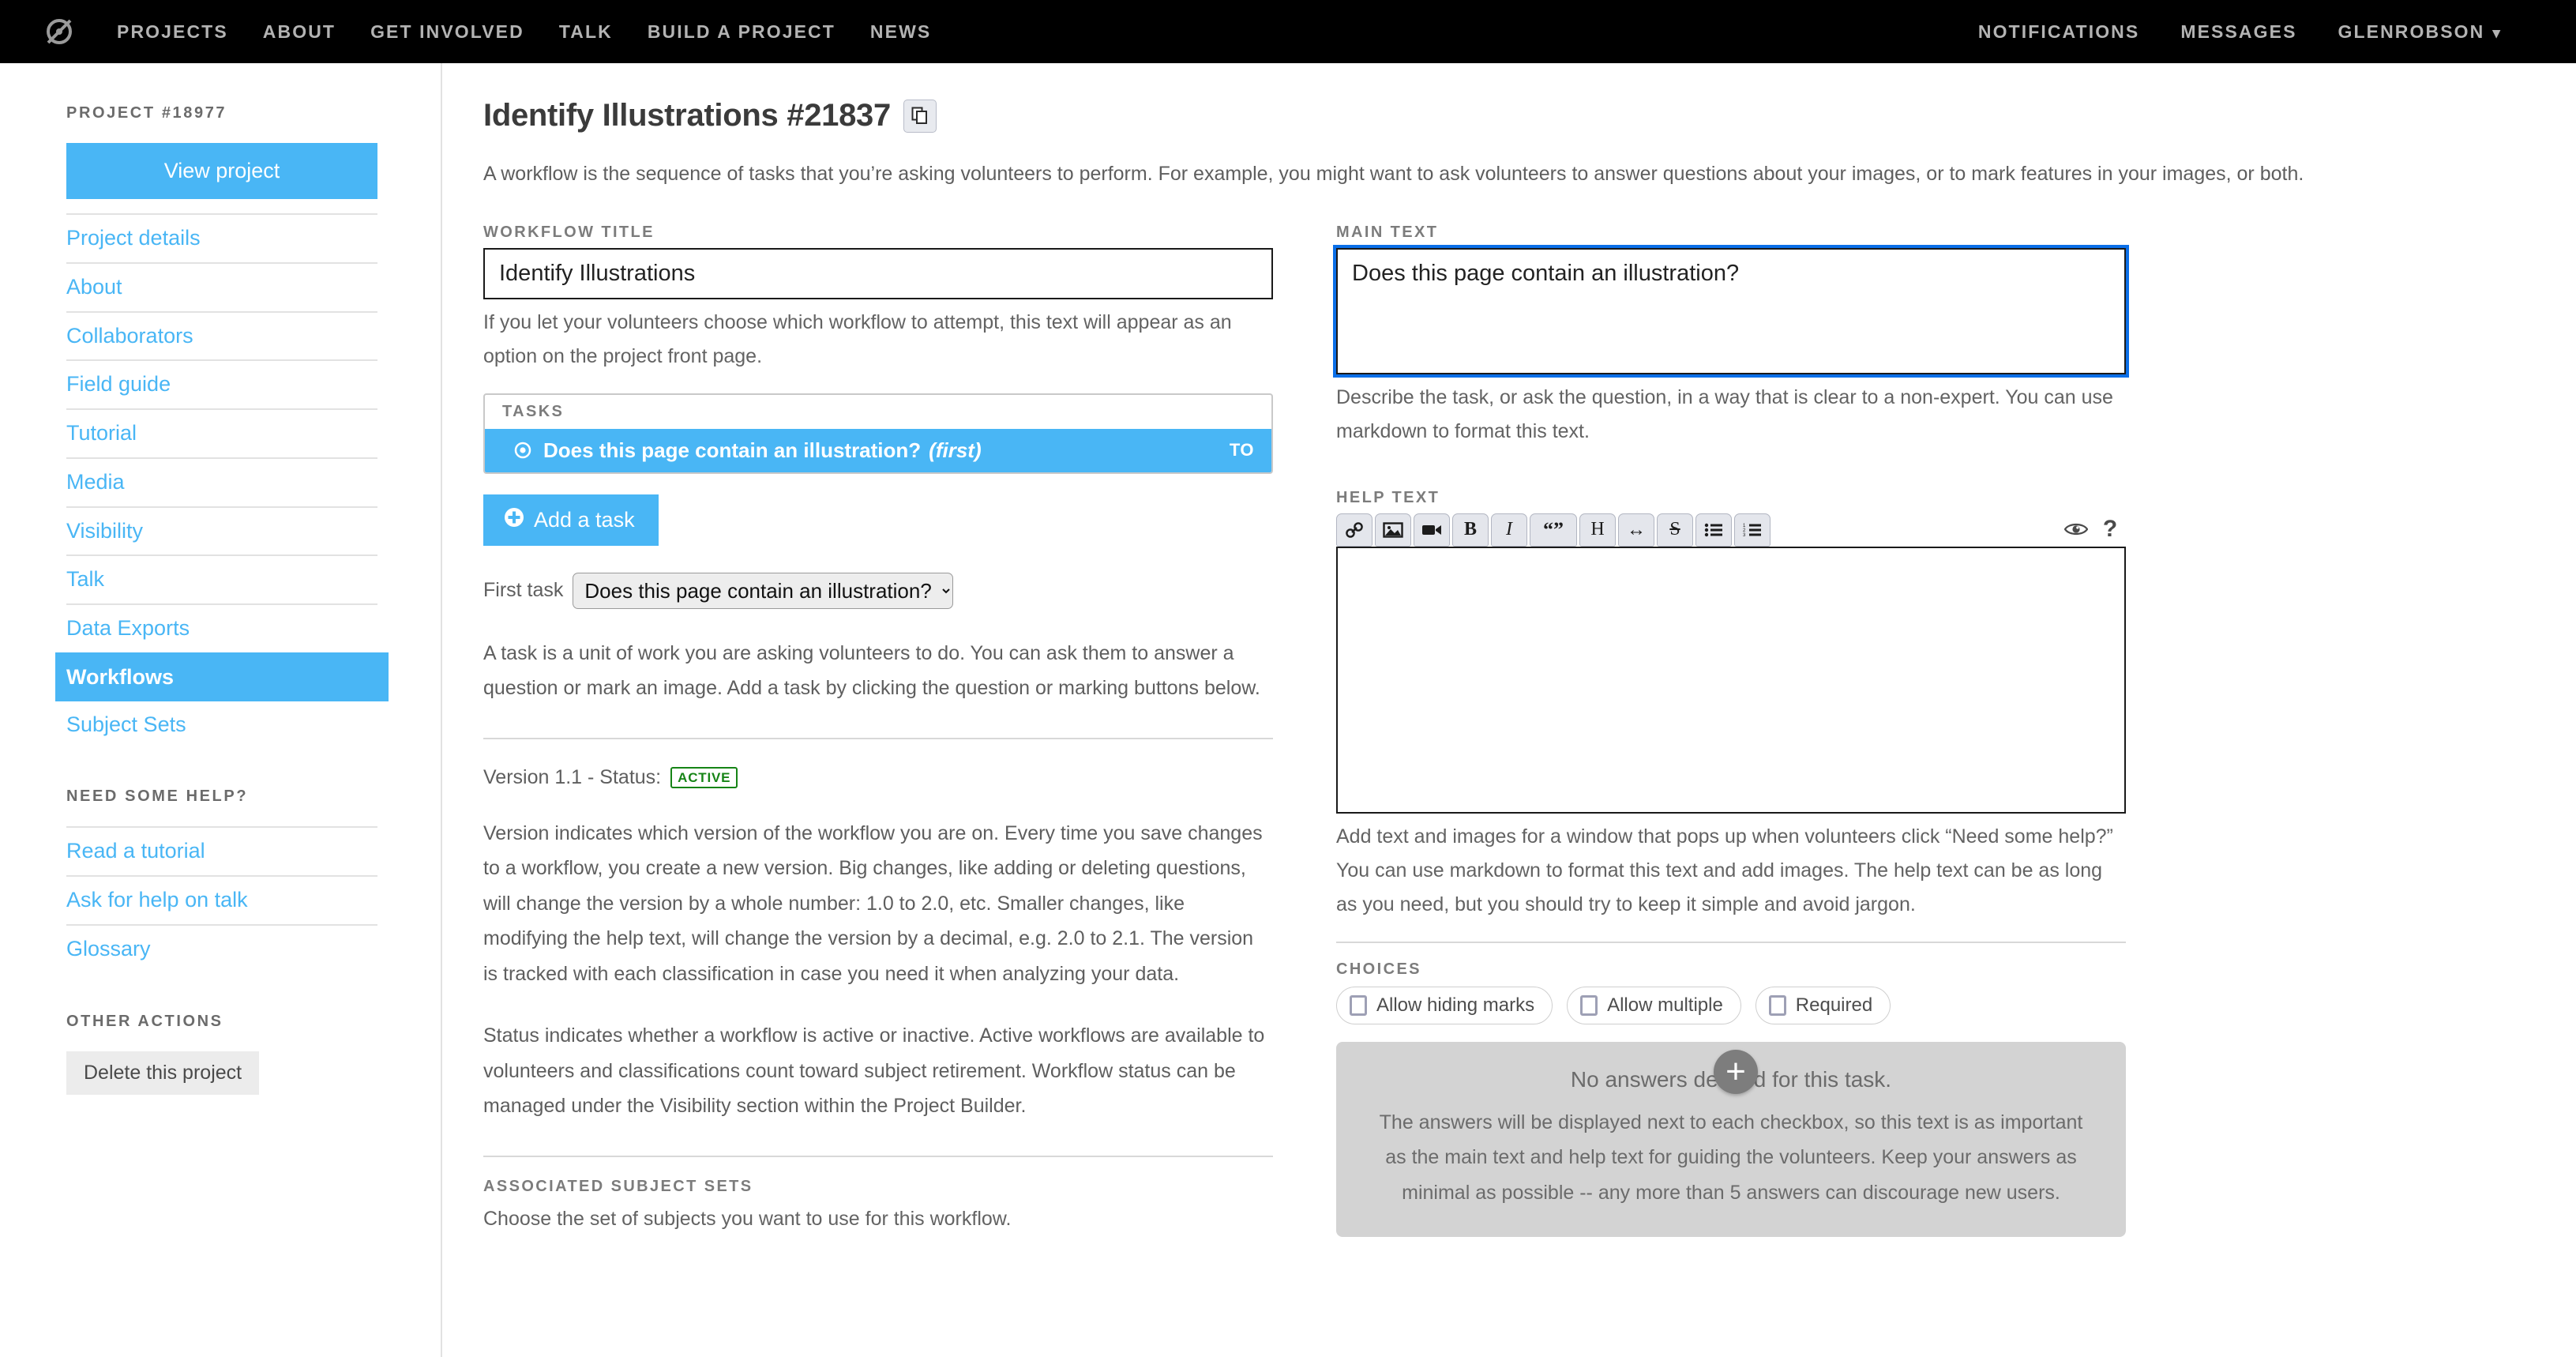 This screenshot has width=2576, height=1357. What do you see at coordinates (514, 520) in the screenshot?
I see `plus-circle-icon` at bounding box center [514, 520].